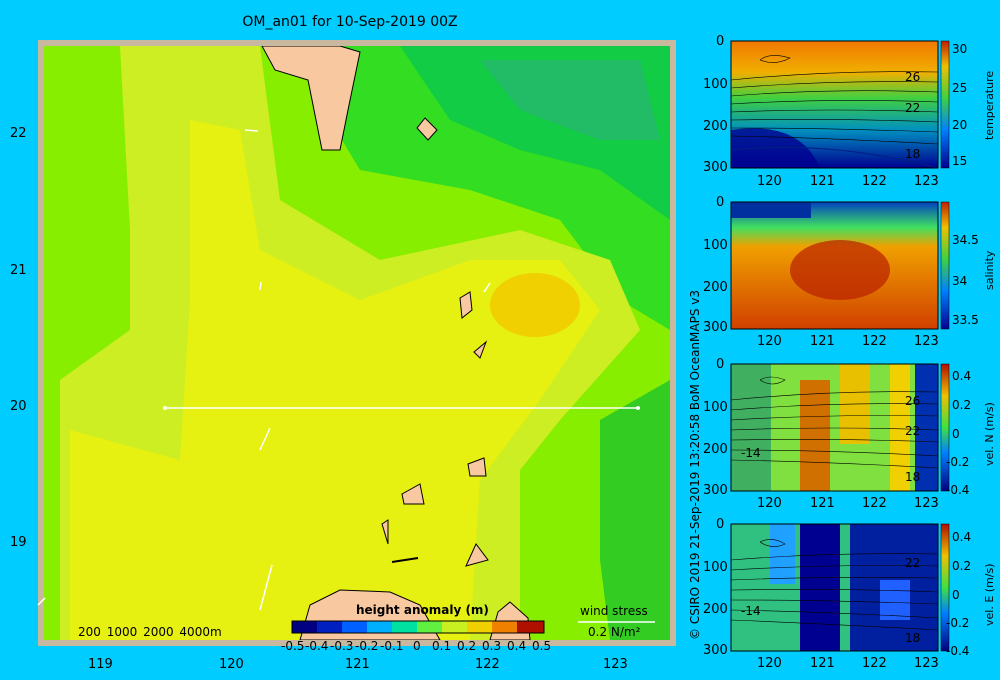 This screenshot has width=1000, height=680. I want to click on vele-x-tick: 120, so click(769, 663).